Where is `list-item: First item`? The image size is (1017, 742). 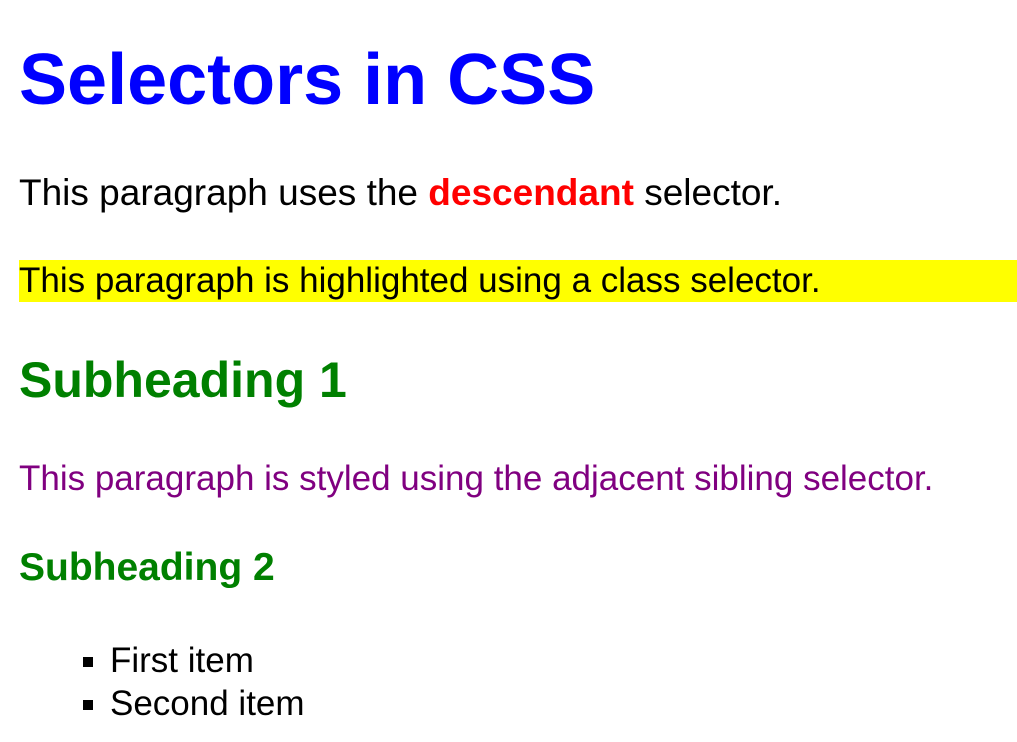 list-item: First item is located at coordinates (563, 660).